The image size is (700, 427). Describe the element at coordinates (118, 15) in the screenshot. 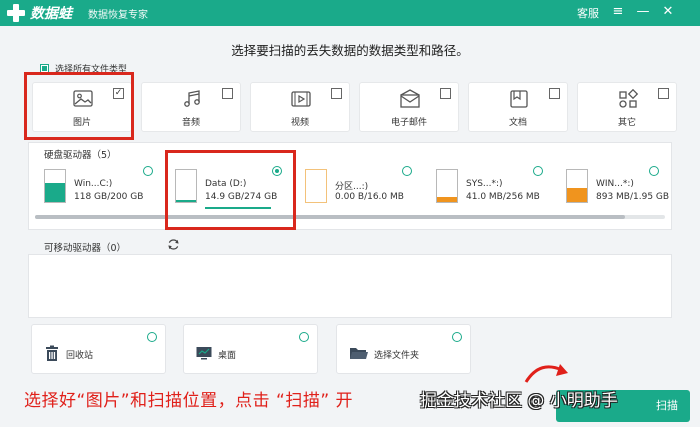

I see `app-slogan: 数据恢复专家` at that location.